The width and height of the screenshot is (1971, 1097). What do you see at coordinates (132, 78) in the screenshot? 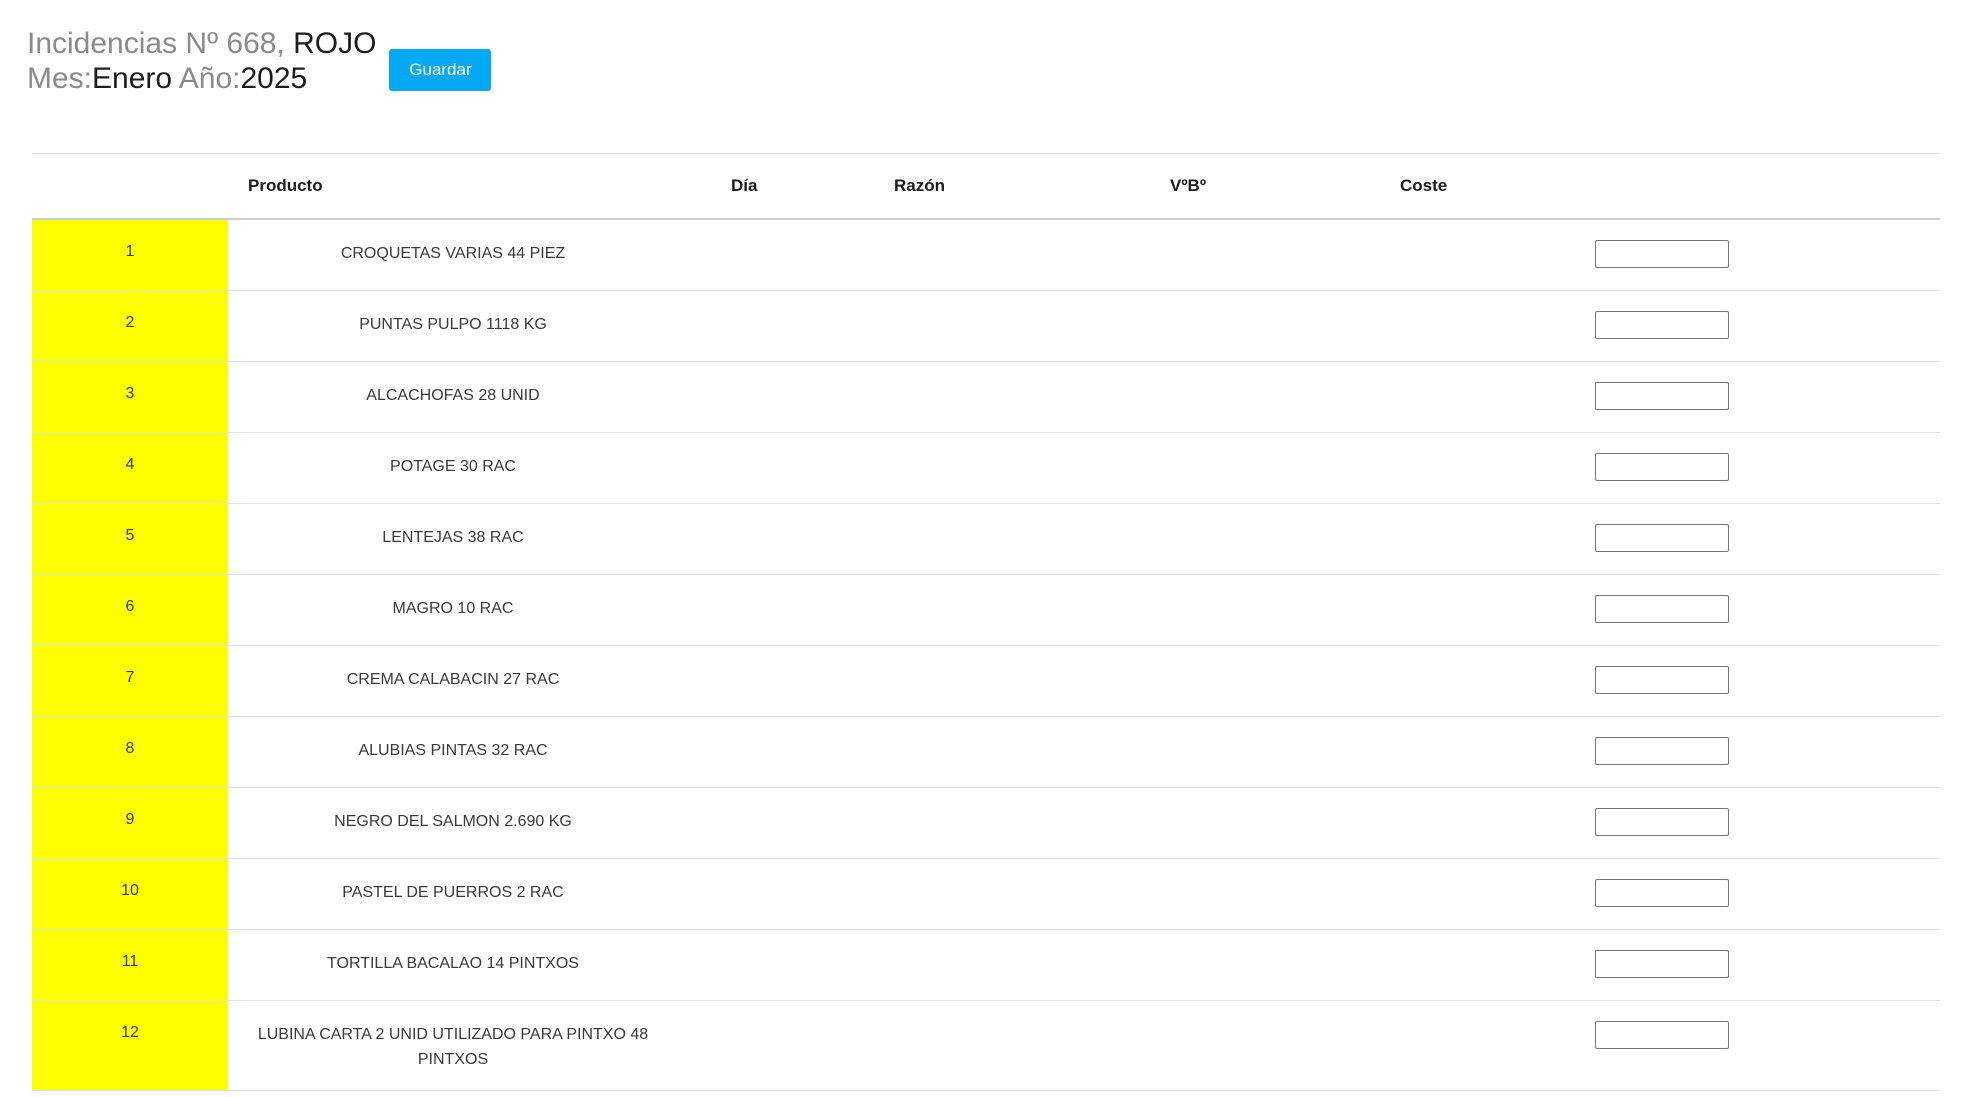
I see `month-value: Enero` at bounding box center [132, 78].